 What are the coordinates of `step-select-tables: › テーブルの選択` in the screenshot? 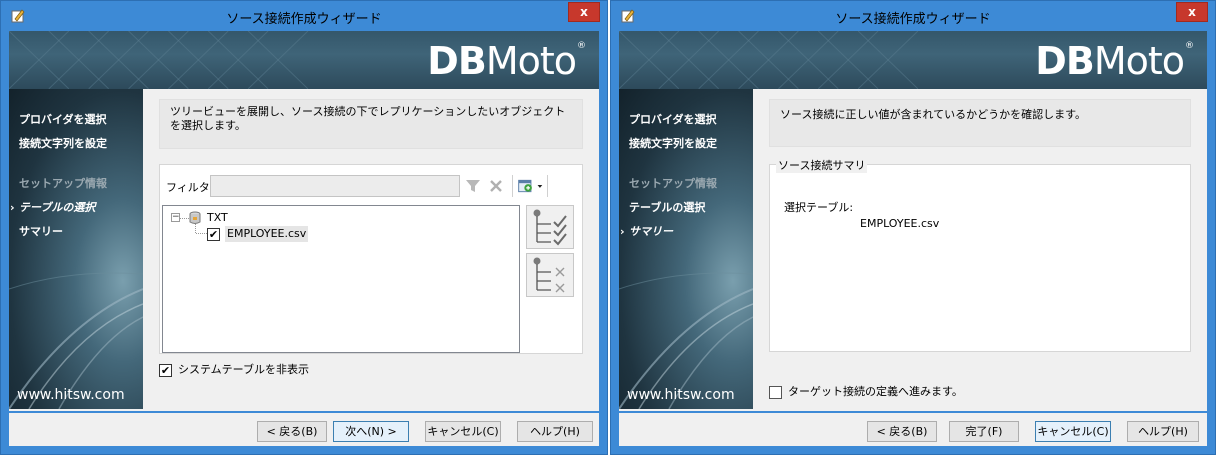 It's located at (53, 207).